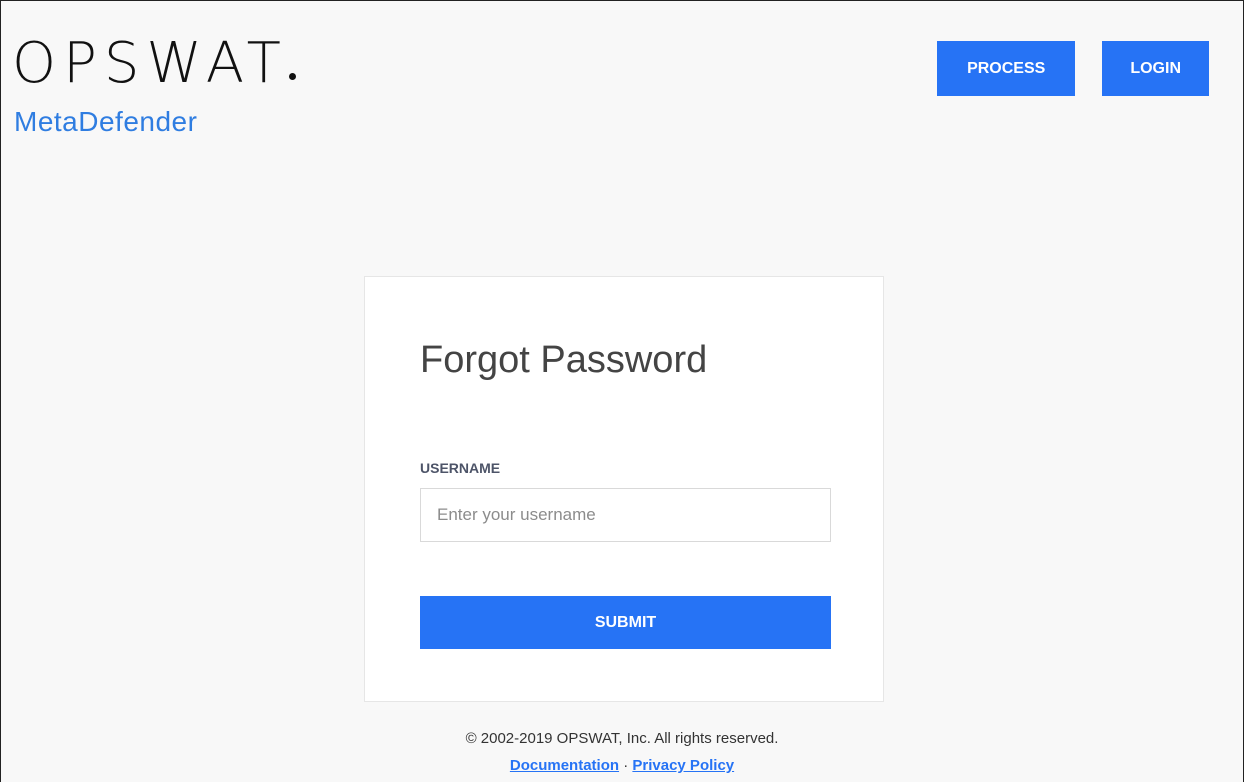  Describe the element at coordinates (292, 76) in the screenshot. I see `logo-dot-icon` at that location.